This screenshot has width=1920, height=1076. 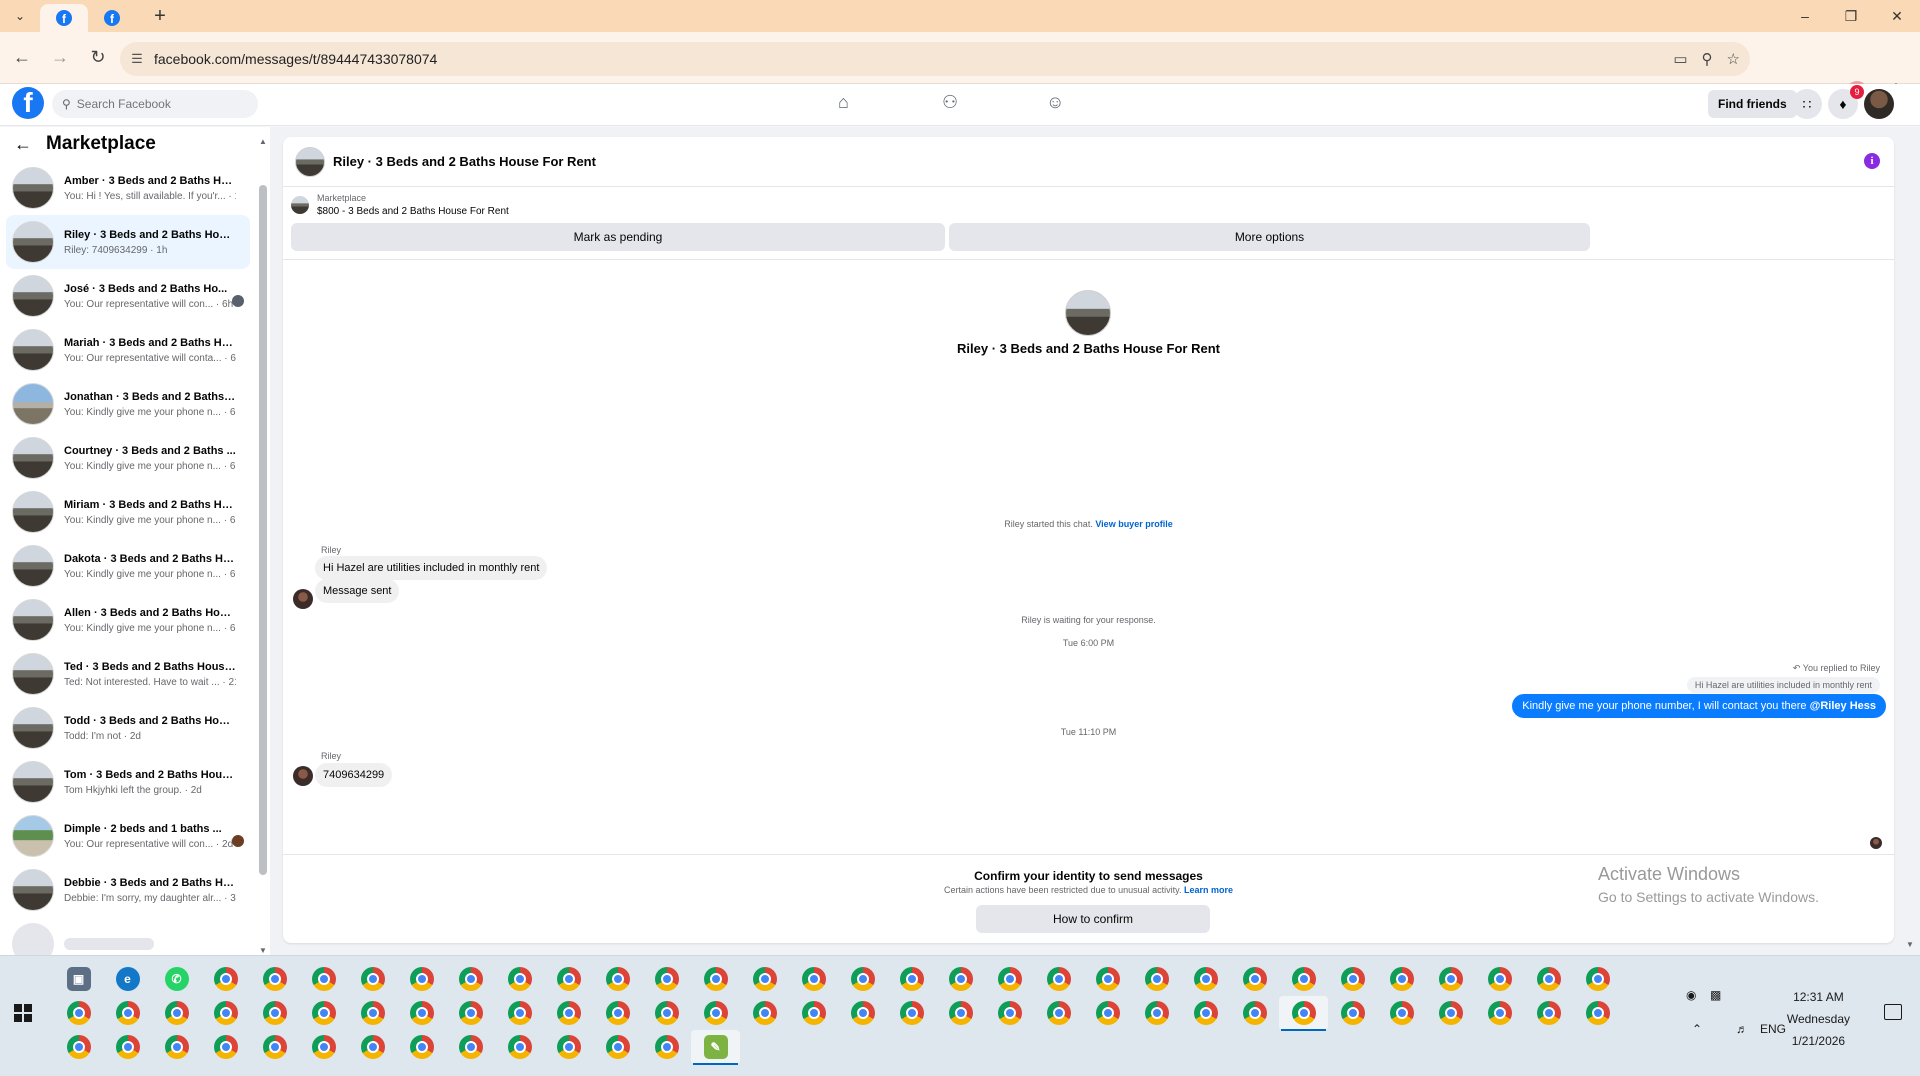 What do you see at coordinates (78, 979) in the screenshot?
I see `taskbar-app: ▣` at bounding box center [78, 979].